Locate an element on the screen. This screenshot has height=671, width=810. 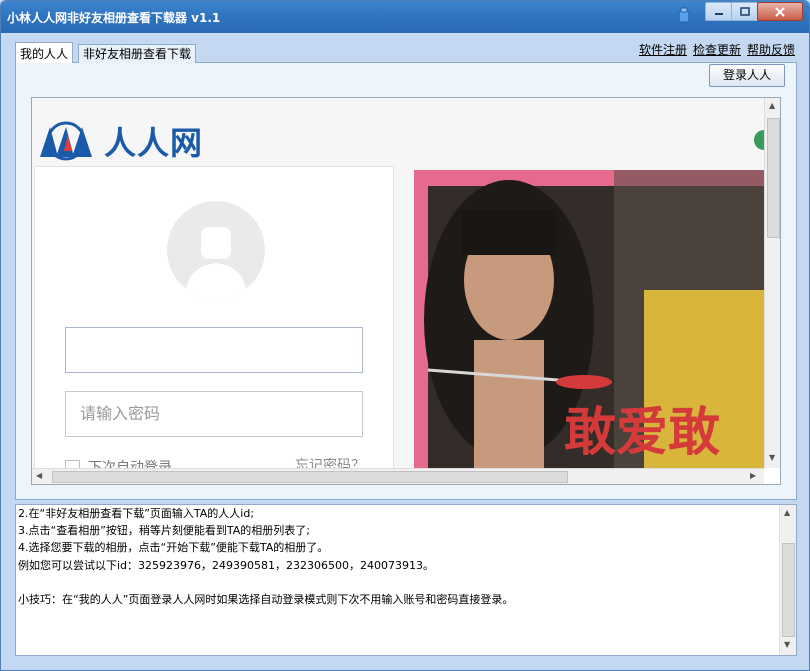
remember-me: 下次自动登录 is located at coordinates (118, 462).